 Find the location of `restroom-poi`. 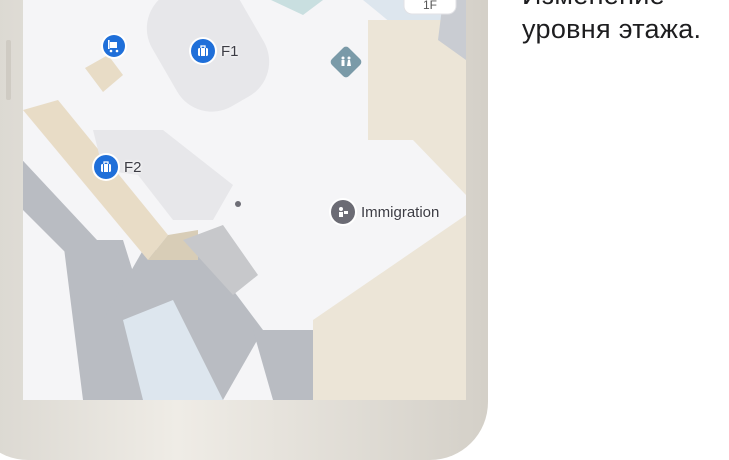

restroom-poi is located at coordinates (346, 62).